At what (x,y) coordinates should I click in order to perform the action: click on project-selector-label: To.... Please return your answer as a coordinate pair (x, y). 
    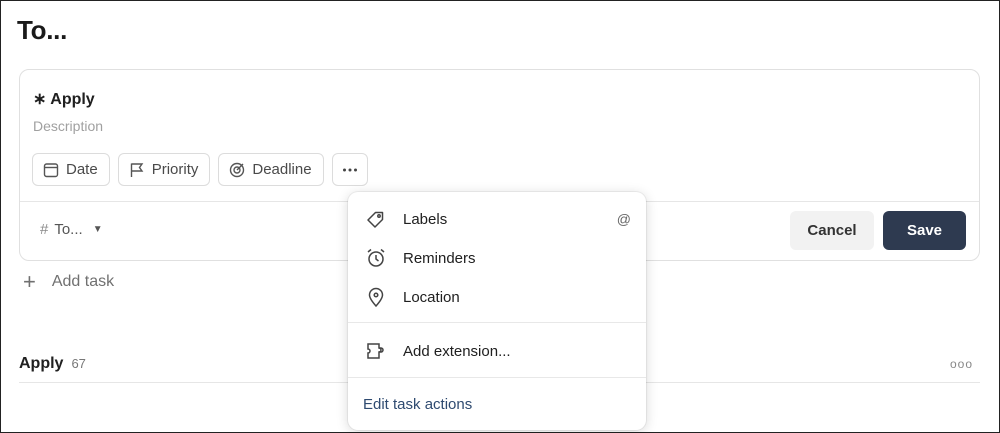
    Looking at the image, I should click on (68, 229).